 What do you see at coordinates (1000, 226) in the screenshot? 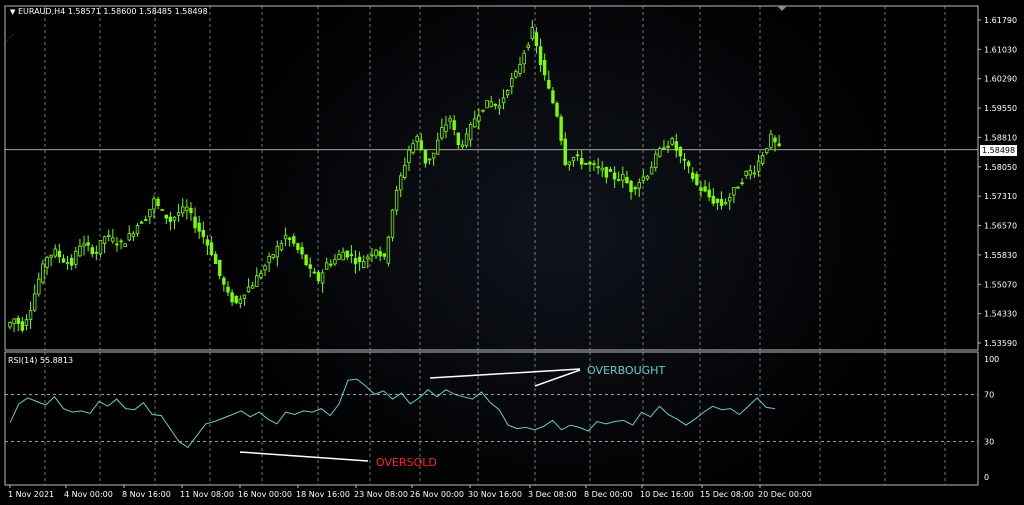
I see `price-tick-label: 1.56570` at bounding box center [1000, 226].